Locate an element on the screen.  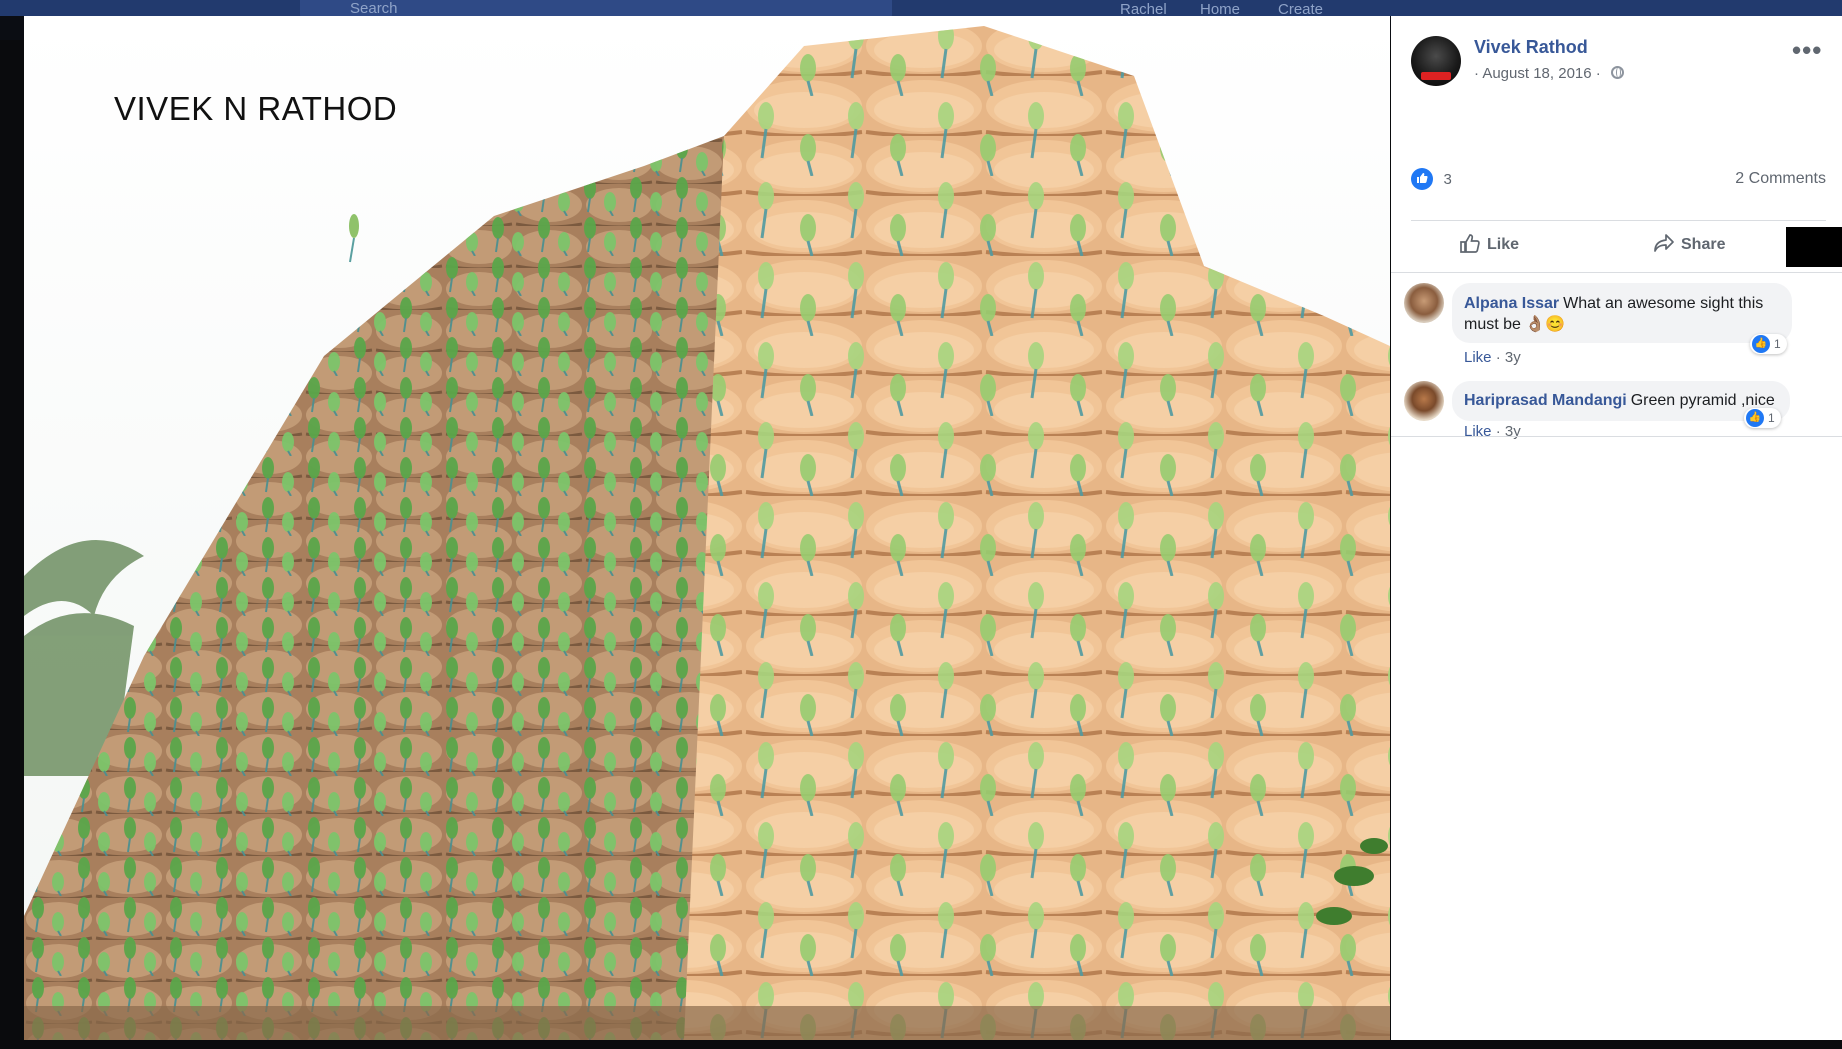
author-name-link: Vivek Rathod is located at coordinates (1531, 47).